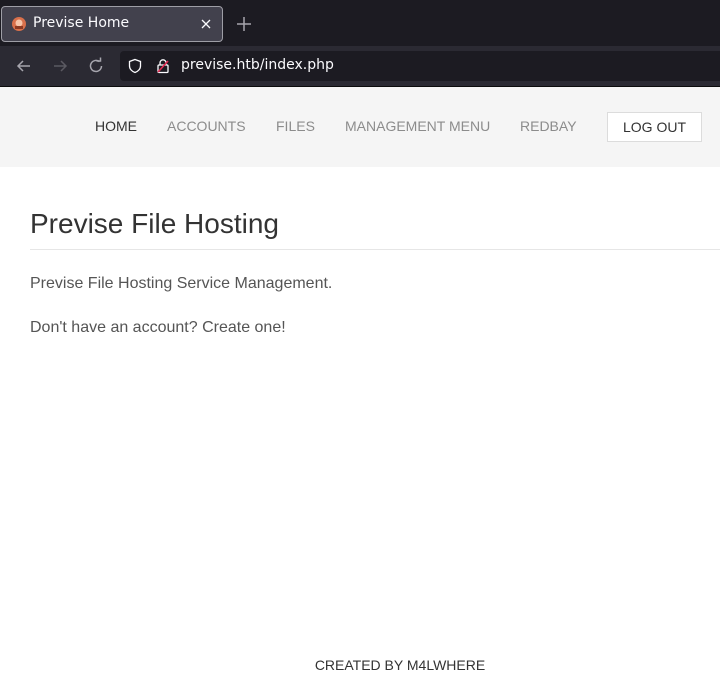 This screenshot has width=720, height=686. I want to click on browser-toolbar: previse.htb/index.php, so click(360, 66).